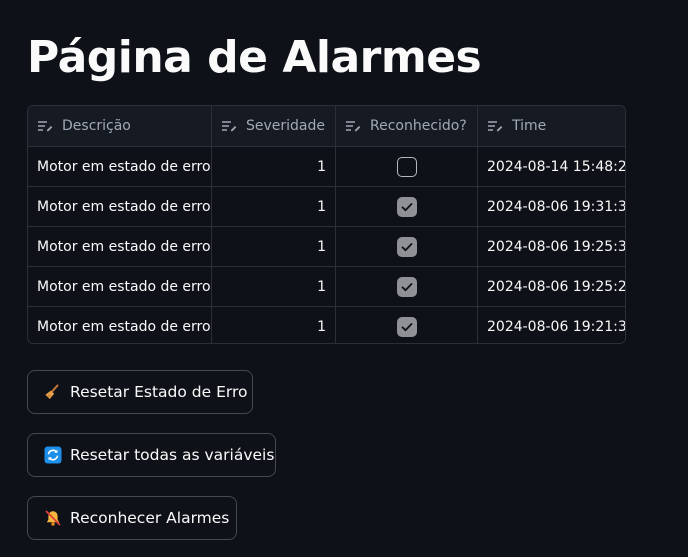 This screenshot has height=557, width=688. I want to click on column-label: Reconhecido?, so click(418, 126).